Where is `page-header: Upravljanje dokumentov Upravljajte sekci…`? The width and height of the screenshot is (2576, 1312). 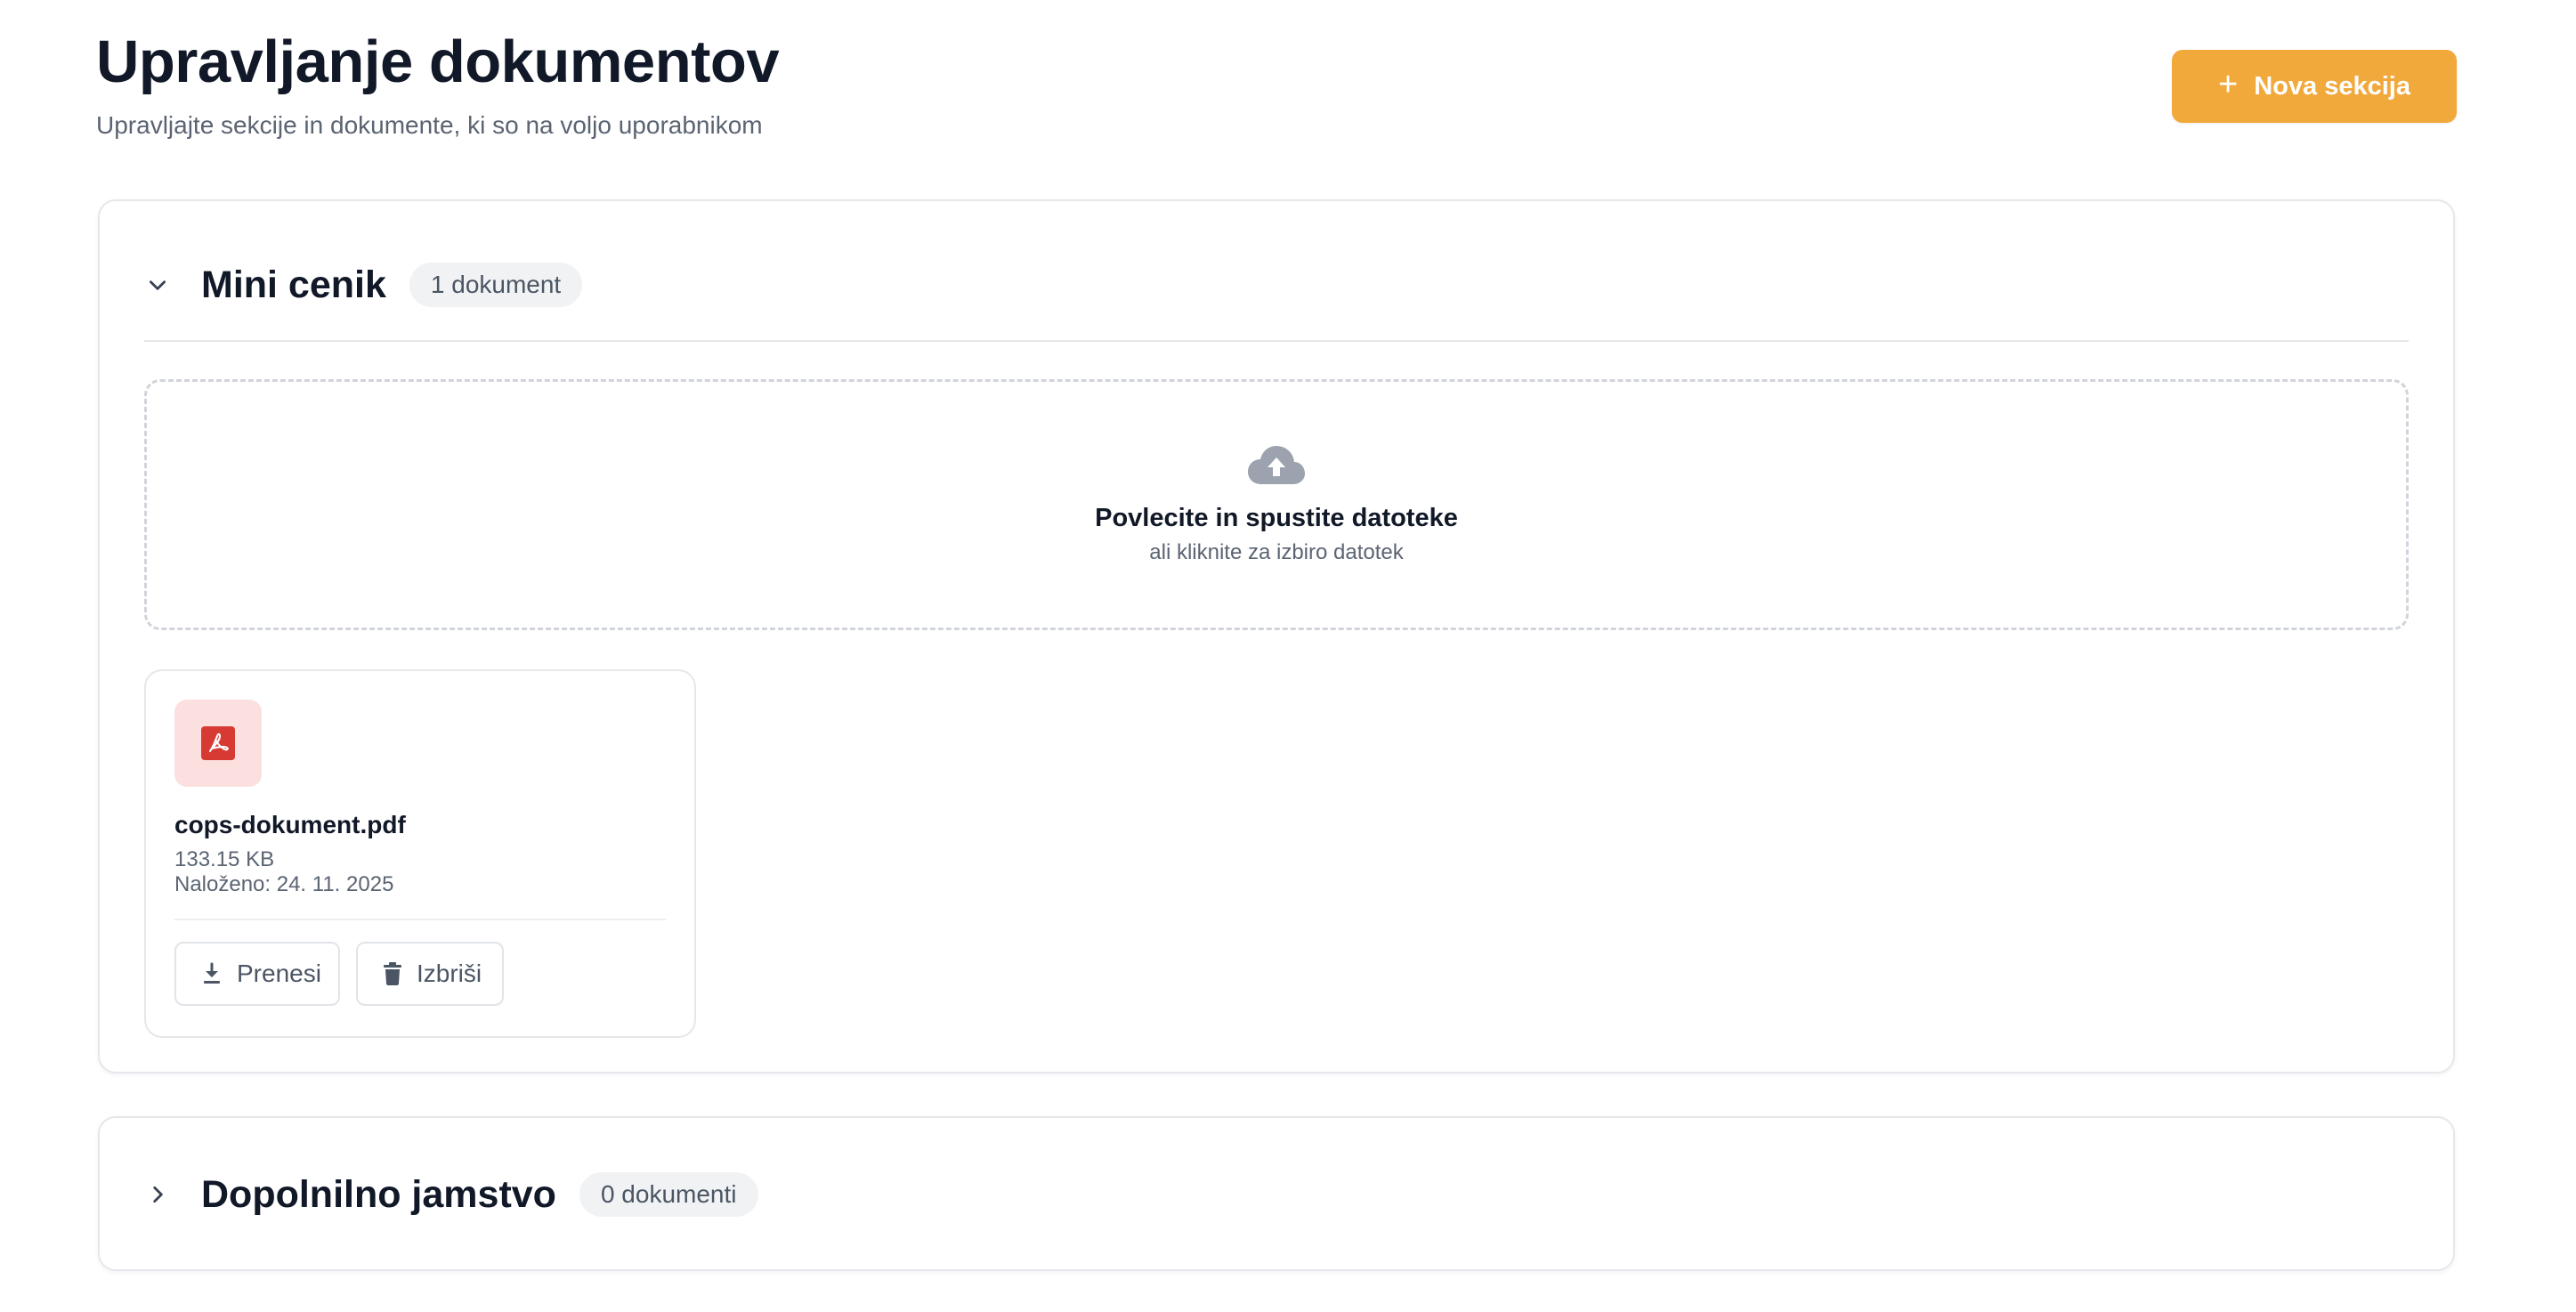 page-header: Upravljanje dokumentov Upravljajte sekci… is located at coordinates (438, 84).